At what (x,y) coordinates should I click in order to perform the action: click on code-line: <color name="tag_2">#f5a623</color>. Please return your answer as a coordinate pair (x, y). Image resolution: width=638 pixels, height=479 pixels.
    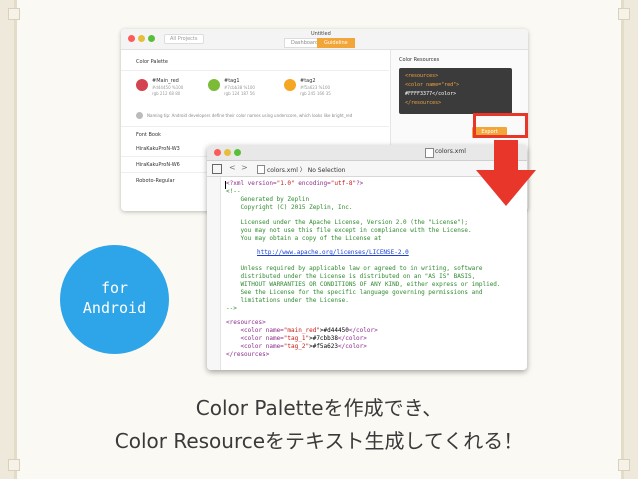
    Looking at the image, I should click on (296, 346).